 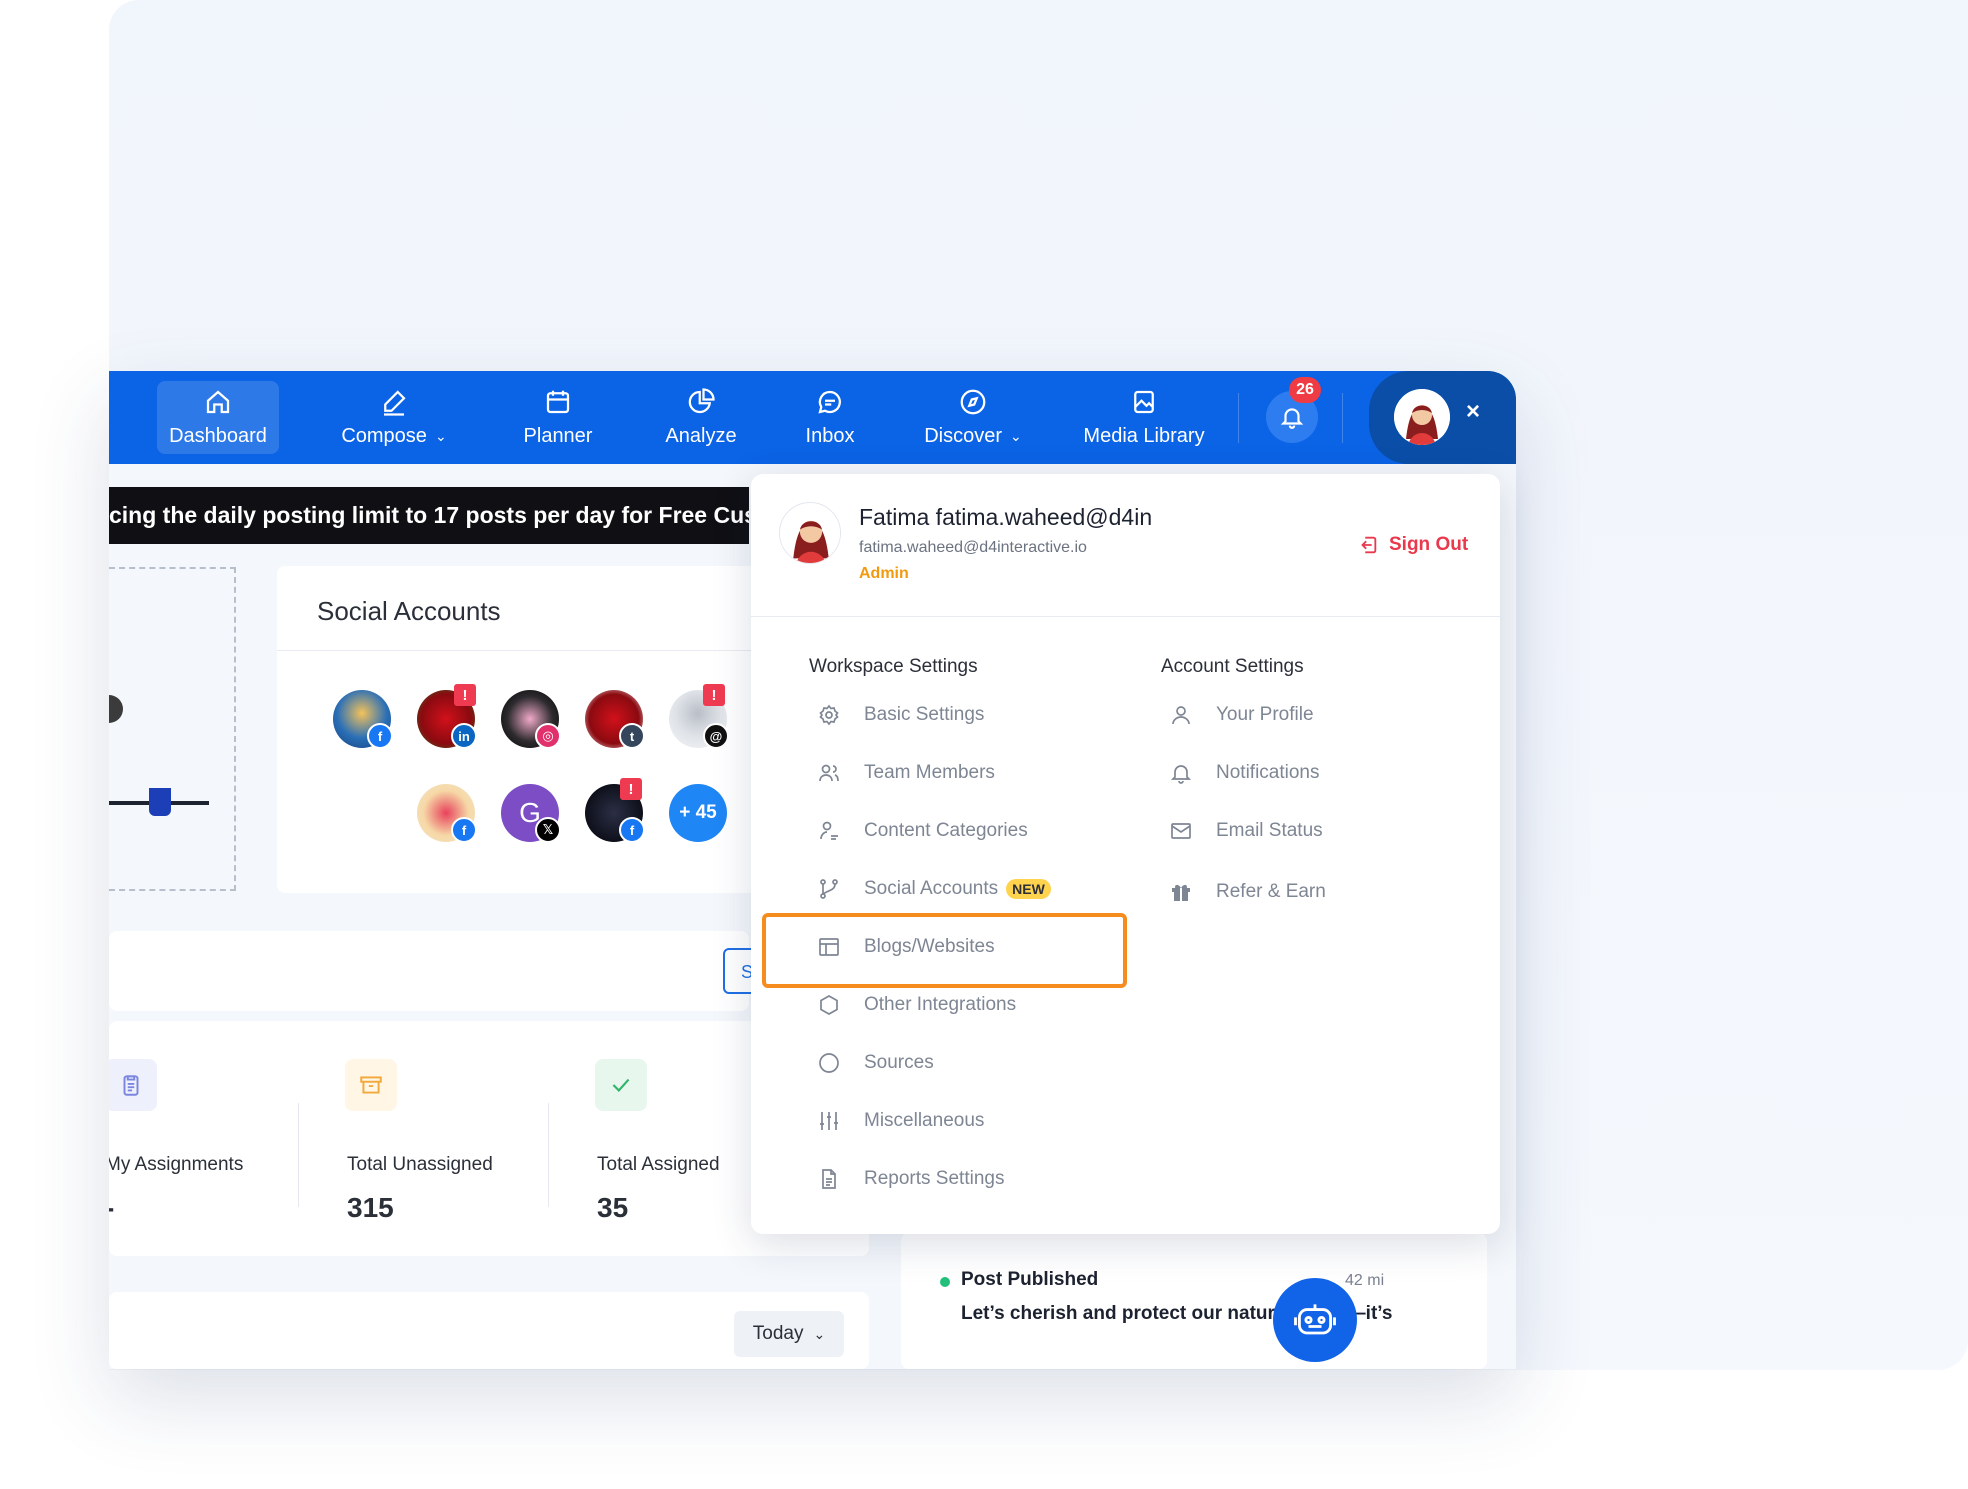 I want to click on menu-item-label: Content Categories, so click(x=946, y=830).